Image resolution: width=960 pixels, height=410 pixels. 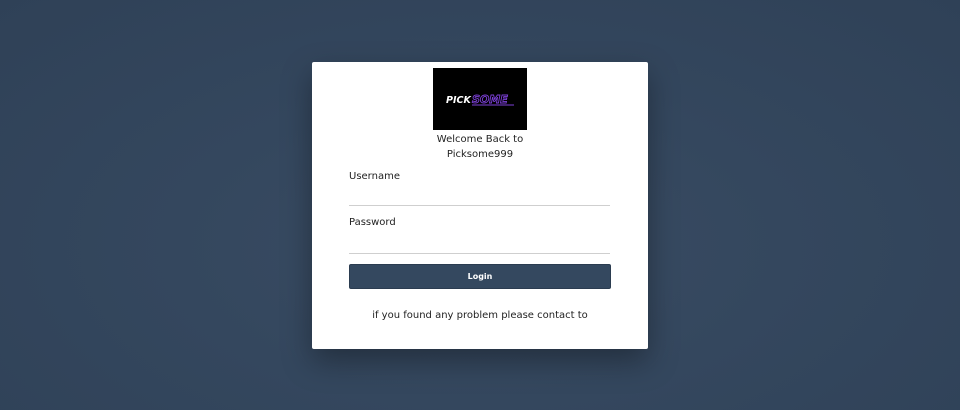 What do you see at coordinates (480, 276) in the screenshot?
I see `login-button: Login` at bounding box center [480, 276].